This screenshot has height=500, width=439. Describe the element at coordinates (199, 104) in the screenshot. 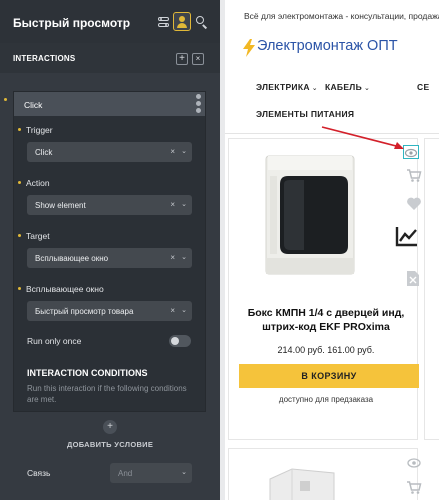

I see `card-scrollbar` at that location.